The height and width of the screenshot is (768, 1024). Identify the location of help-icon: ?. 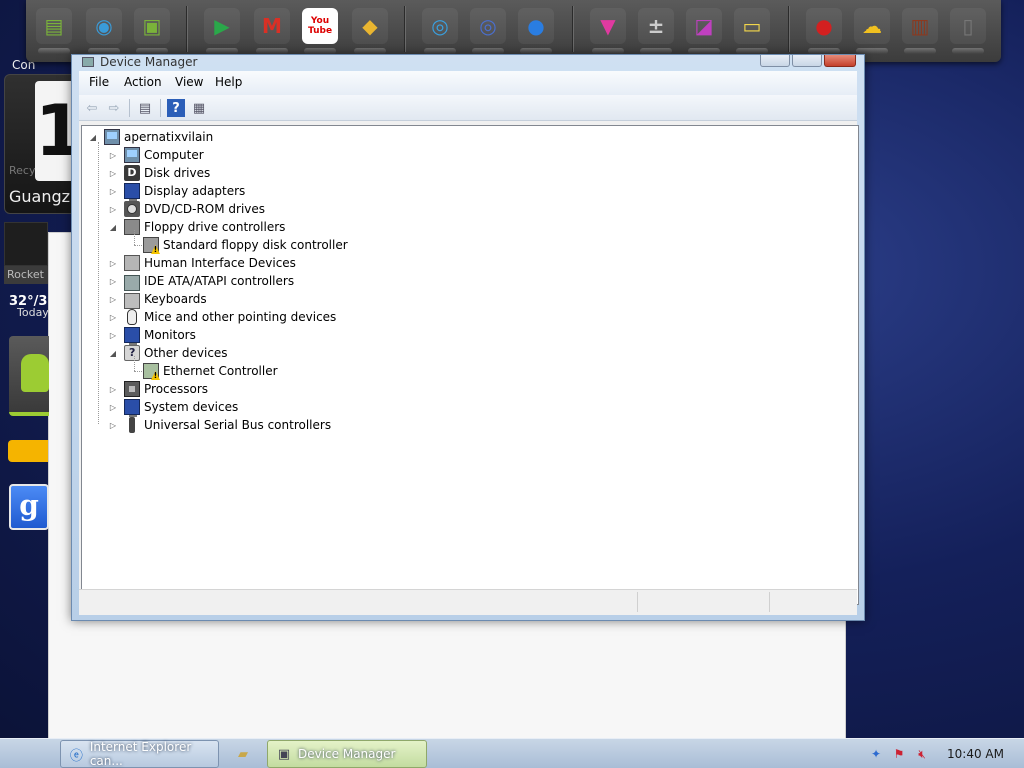
(176, 108).